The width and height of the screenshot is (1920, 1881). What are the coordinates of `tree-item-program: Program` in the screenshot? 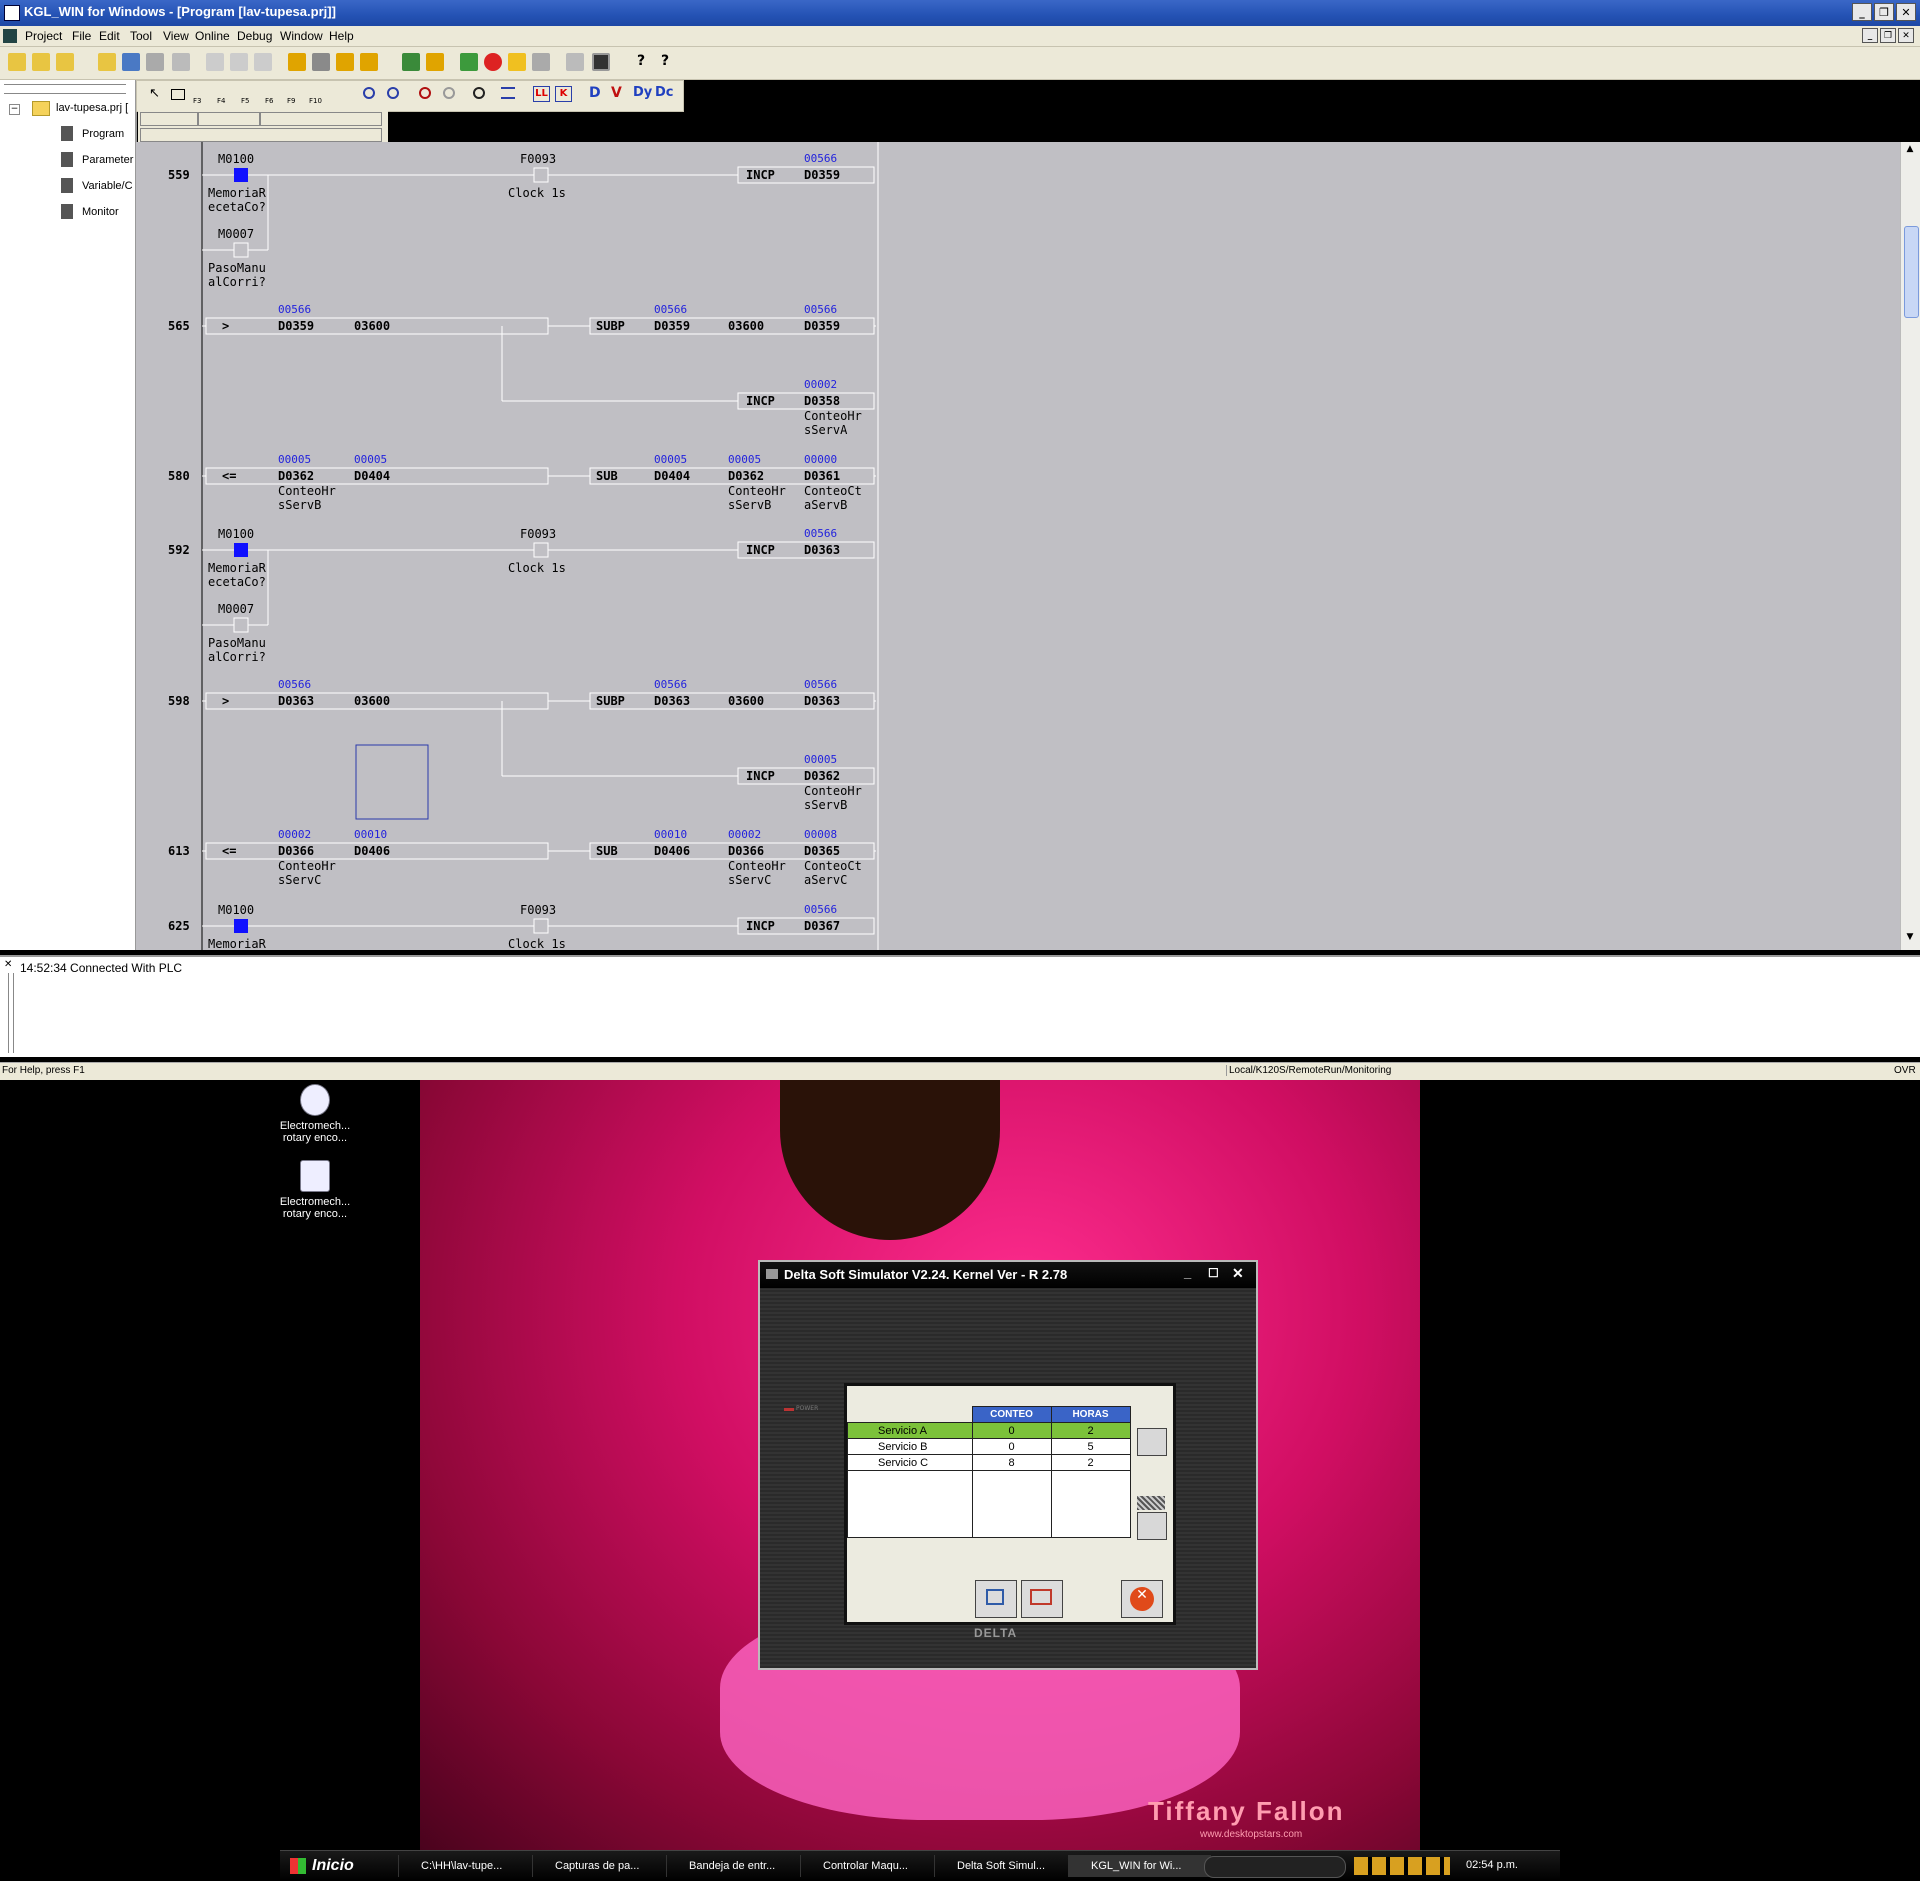 It's located at (103, 134).